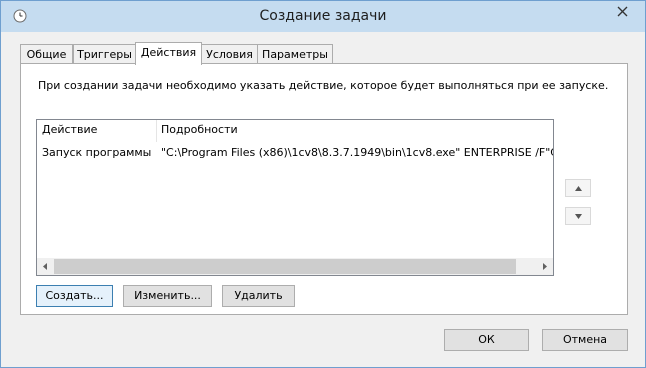 The image size is (646, 368). I want to click on arrow-down-icon, so click(578, 216).